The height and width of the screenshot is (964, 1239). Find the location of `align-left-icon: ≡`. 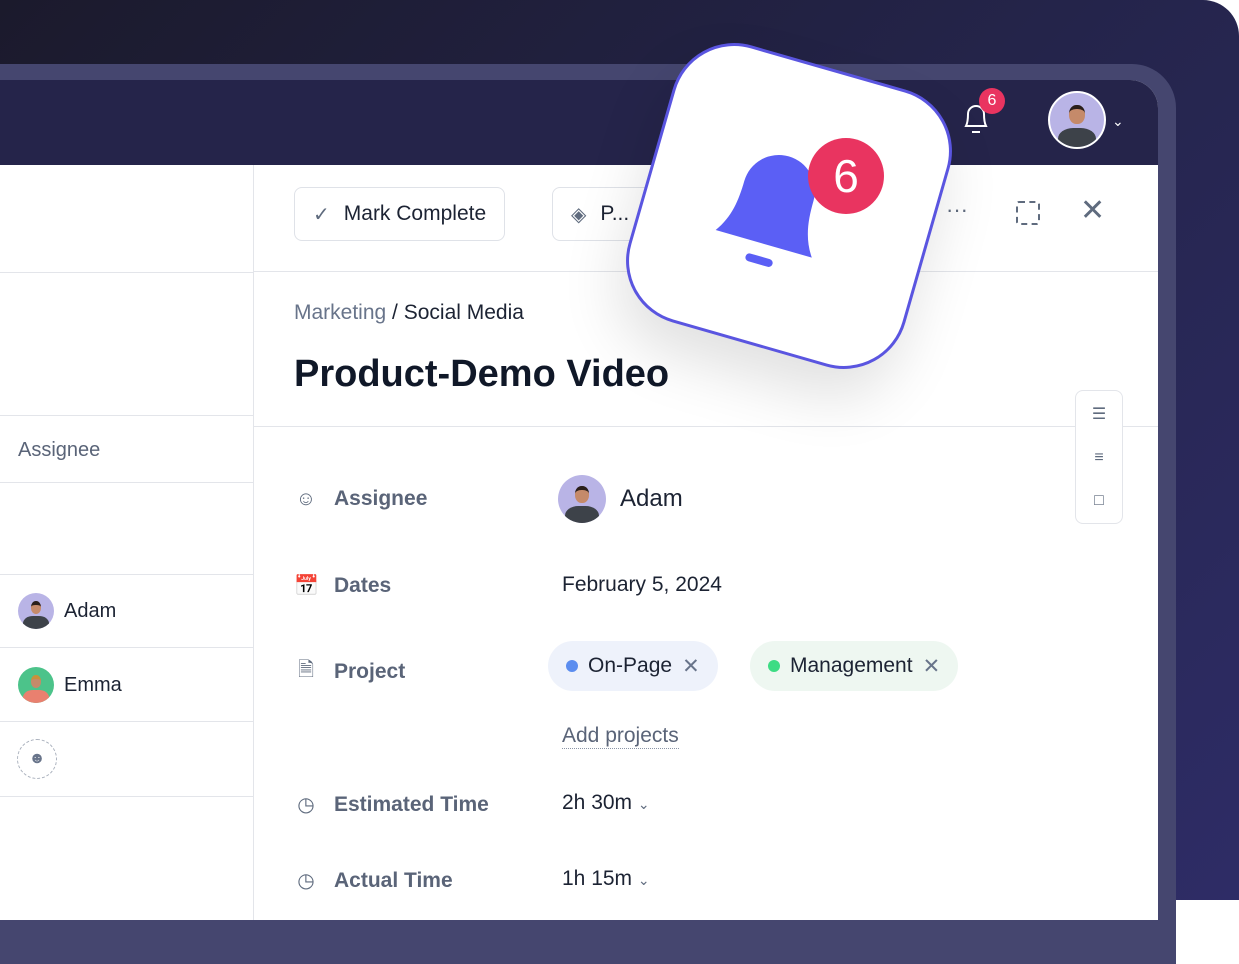

align-left-icon: ≡ is located at coordinates (1098, 458).